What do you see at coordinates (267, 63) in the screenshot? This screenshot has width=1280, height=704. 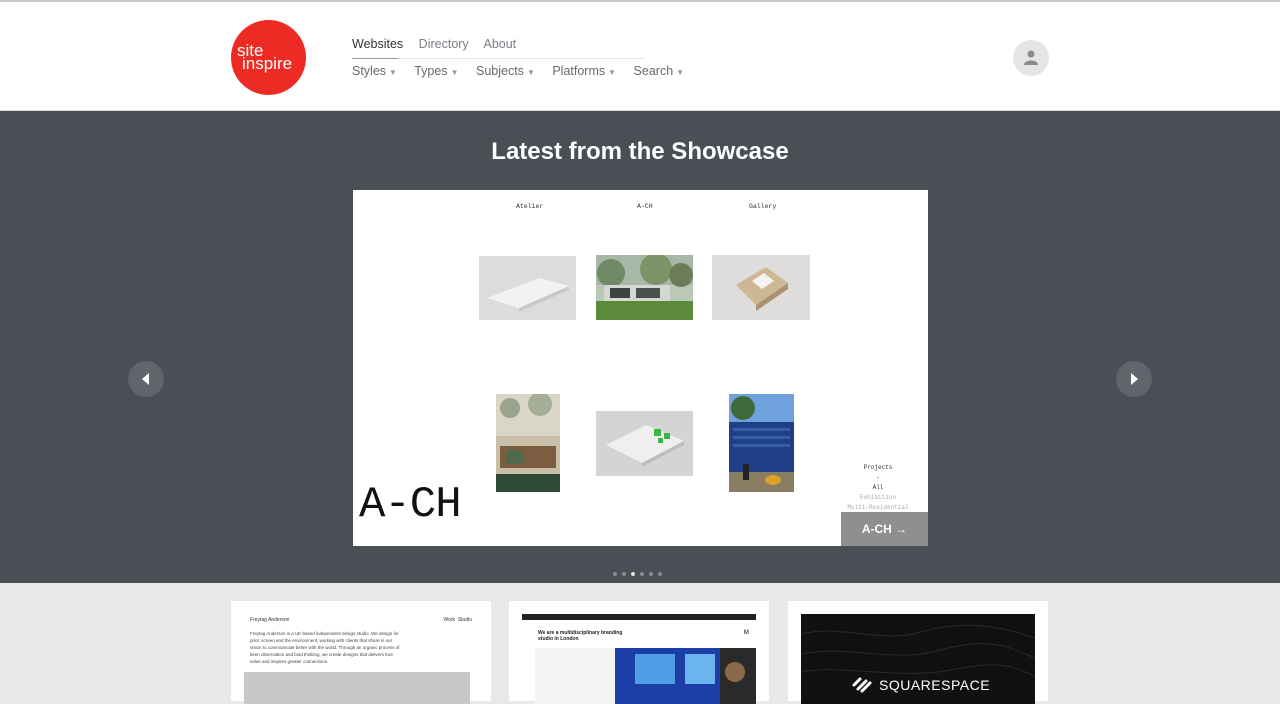 I see `logo-line2: inspire` at bounding box center [267, 63].